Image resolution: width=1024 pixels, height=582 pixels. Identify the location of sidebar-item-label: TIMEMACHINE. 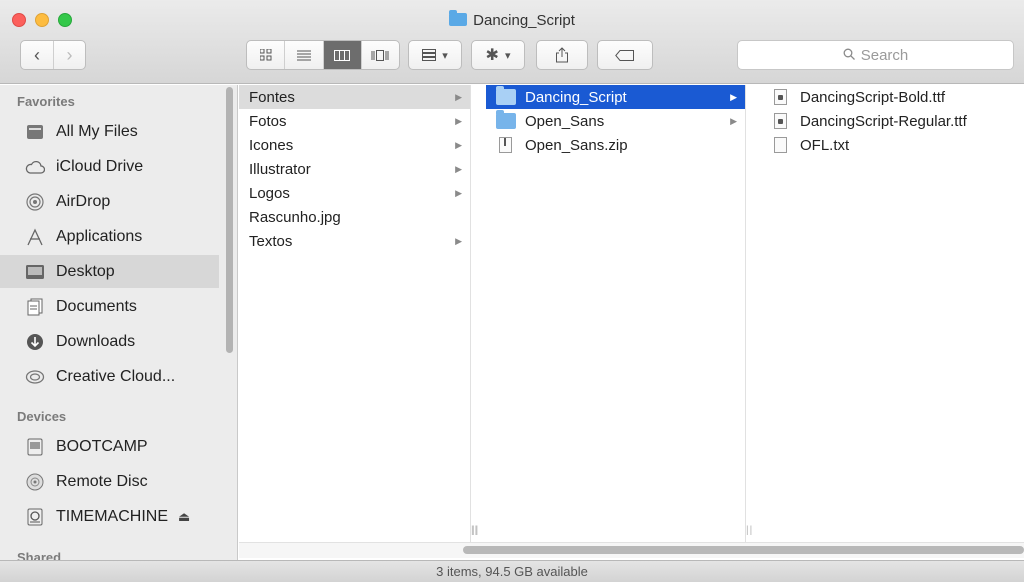
(112, 516).